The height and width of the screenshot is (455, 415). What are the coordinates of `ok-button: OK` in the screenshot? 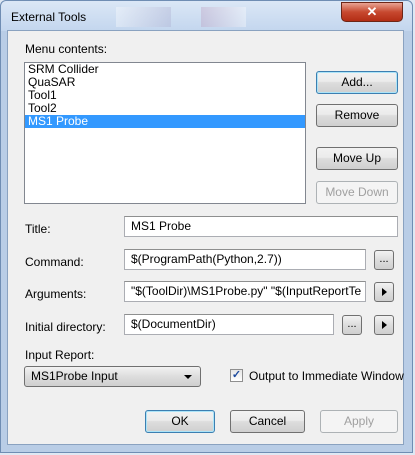 It's located at (180, 421).